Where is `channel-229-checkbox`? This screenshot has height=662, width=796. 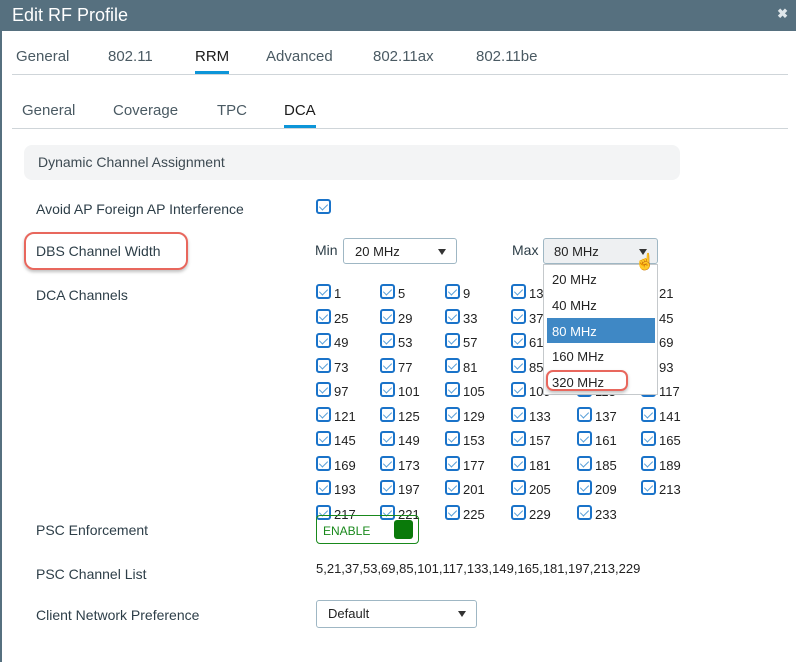
channel-229-checkbox is located at coordinates (518, 512).